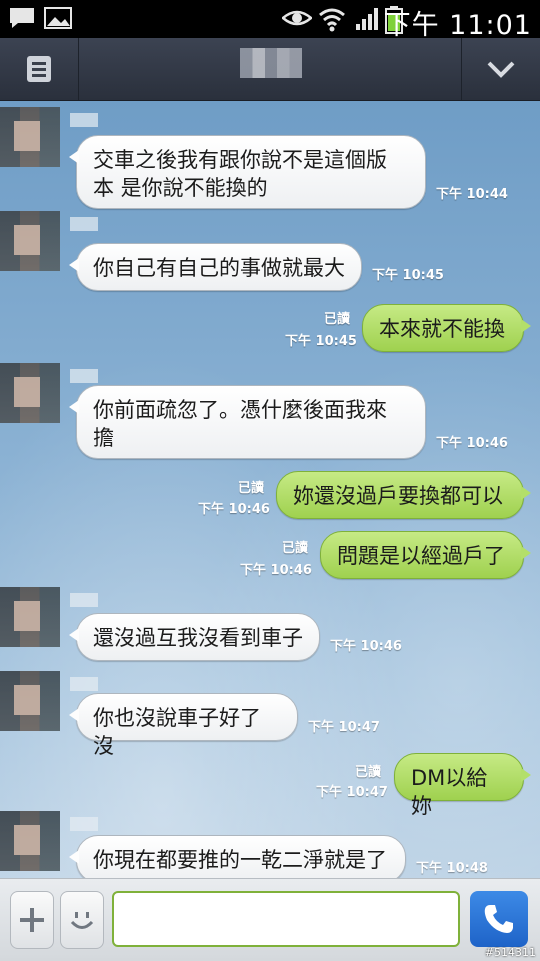 This screenshot has width=540, height=961. I want to click on incoming-message-bubble: 你前面疏忽了。憑什麼後面我來 擔, so click(247, 422).